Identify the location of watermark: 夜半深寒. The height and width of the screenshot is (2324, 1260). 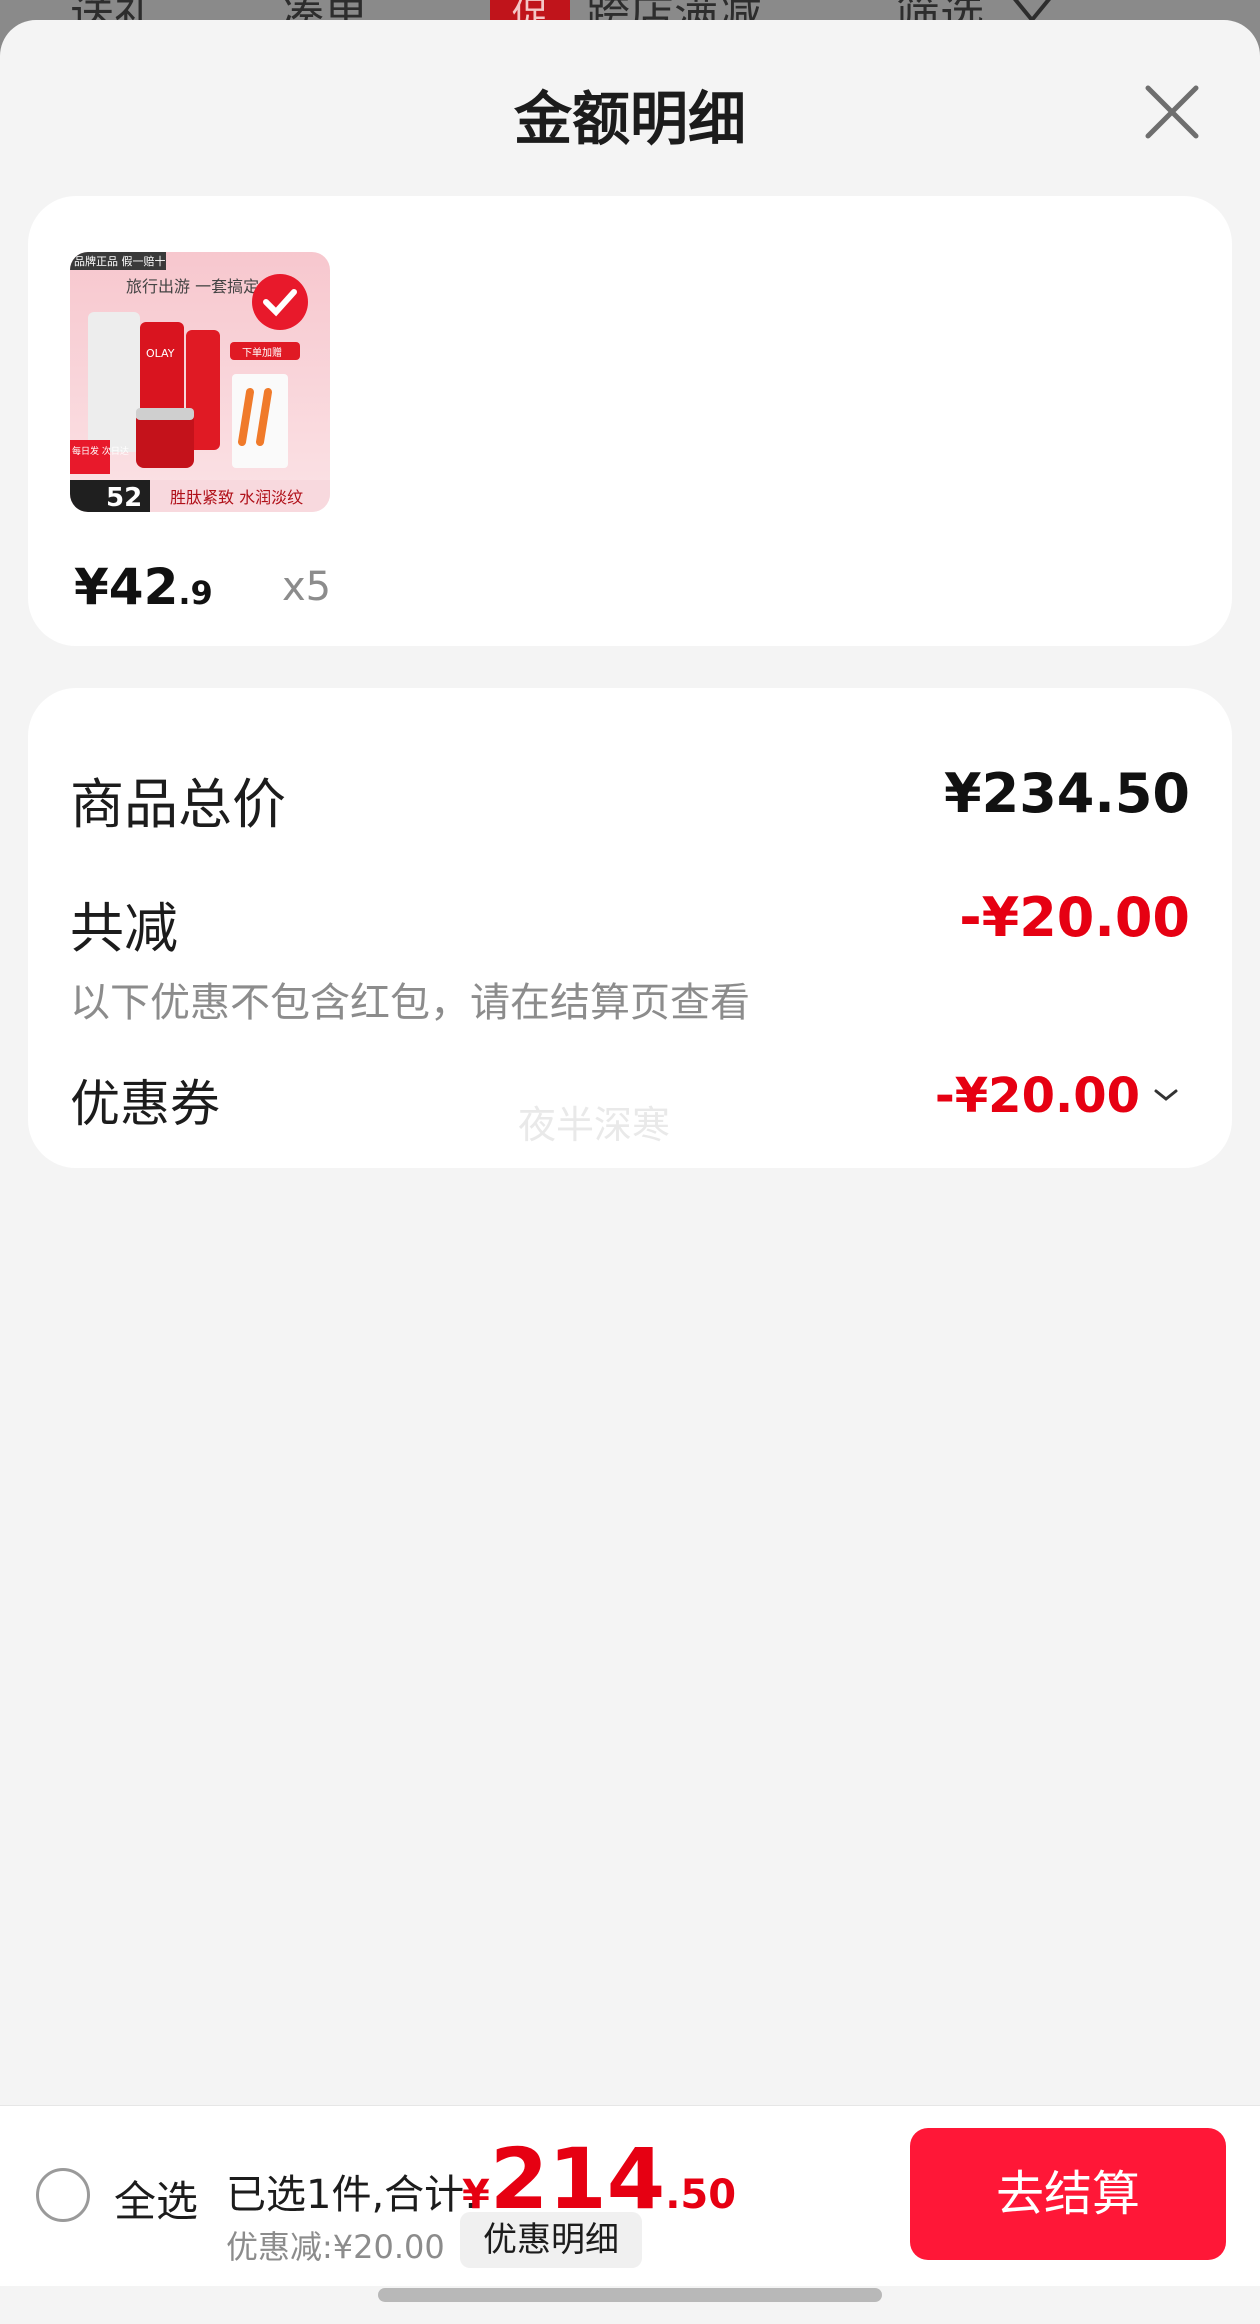
(594, 1125).